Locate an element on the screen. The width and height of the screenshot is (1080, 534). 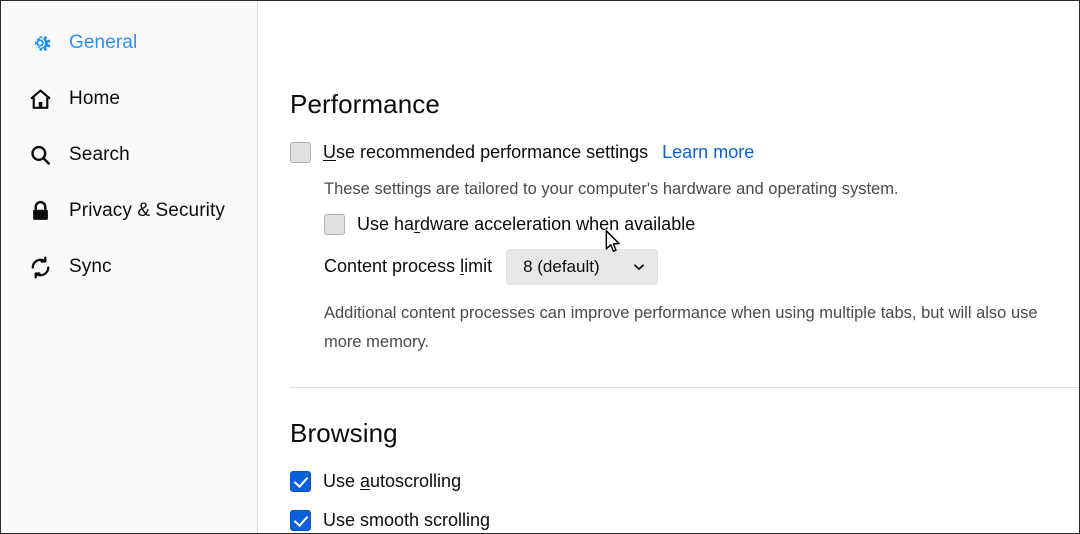
autoscrolling-label: Use autoscrolling is located at coordinates (392, 481).